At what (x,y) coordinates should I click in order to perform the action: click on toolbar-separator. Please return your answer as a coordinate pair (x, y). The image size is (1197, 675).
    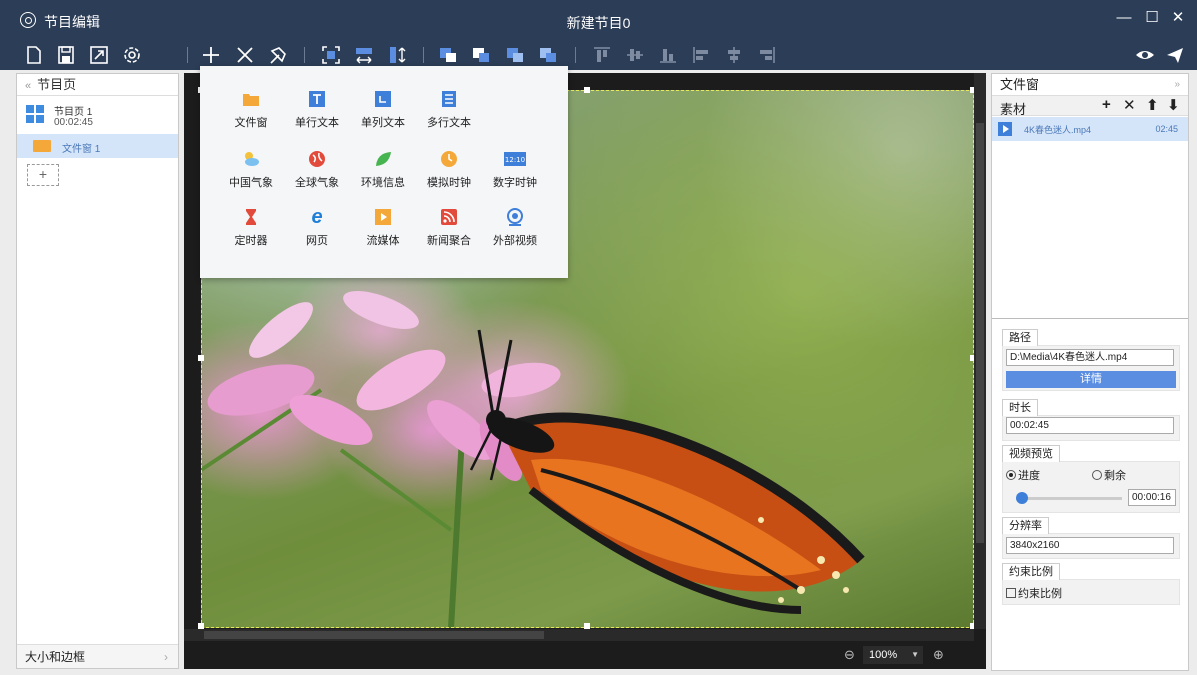
    Looking at the image, I should click on (575, 55).